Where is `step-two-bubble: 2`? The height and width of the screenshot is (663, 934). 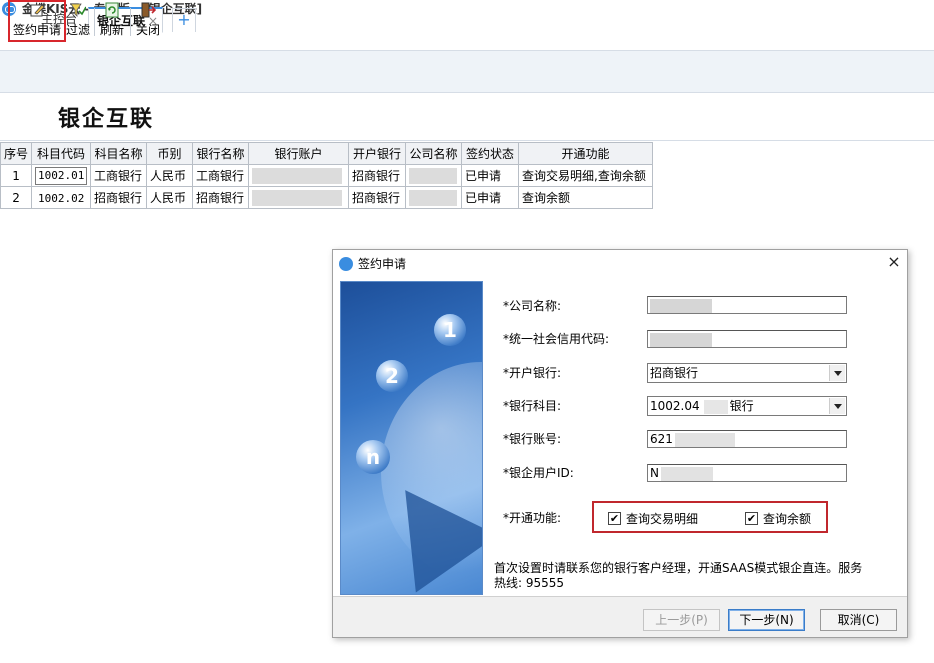
step-two-bubble: 2 is located at coordinates (392, 376).